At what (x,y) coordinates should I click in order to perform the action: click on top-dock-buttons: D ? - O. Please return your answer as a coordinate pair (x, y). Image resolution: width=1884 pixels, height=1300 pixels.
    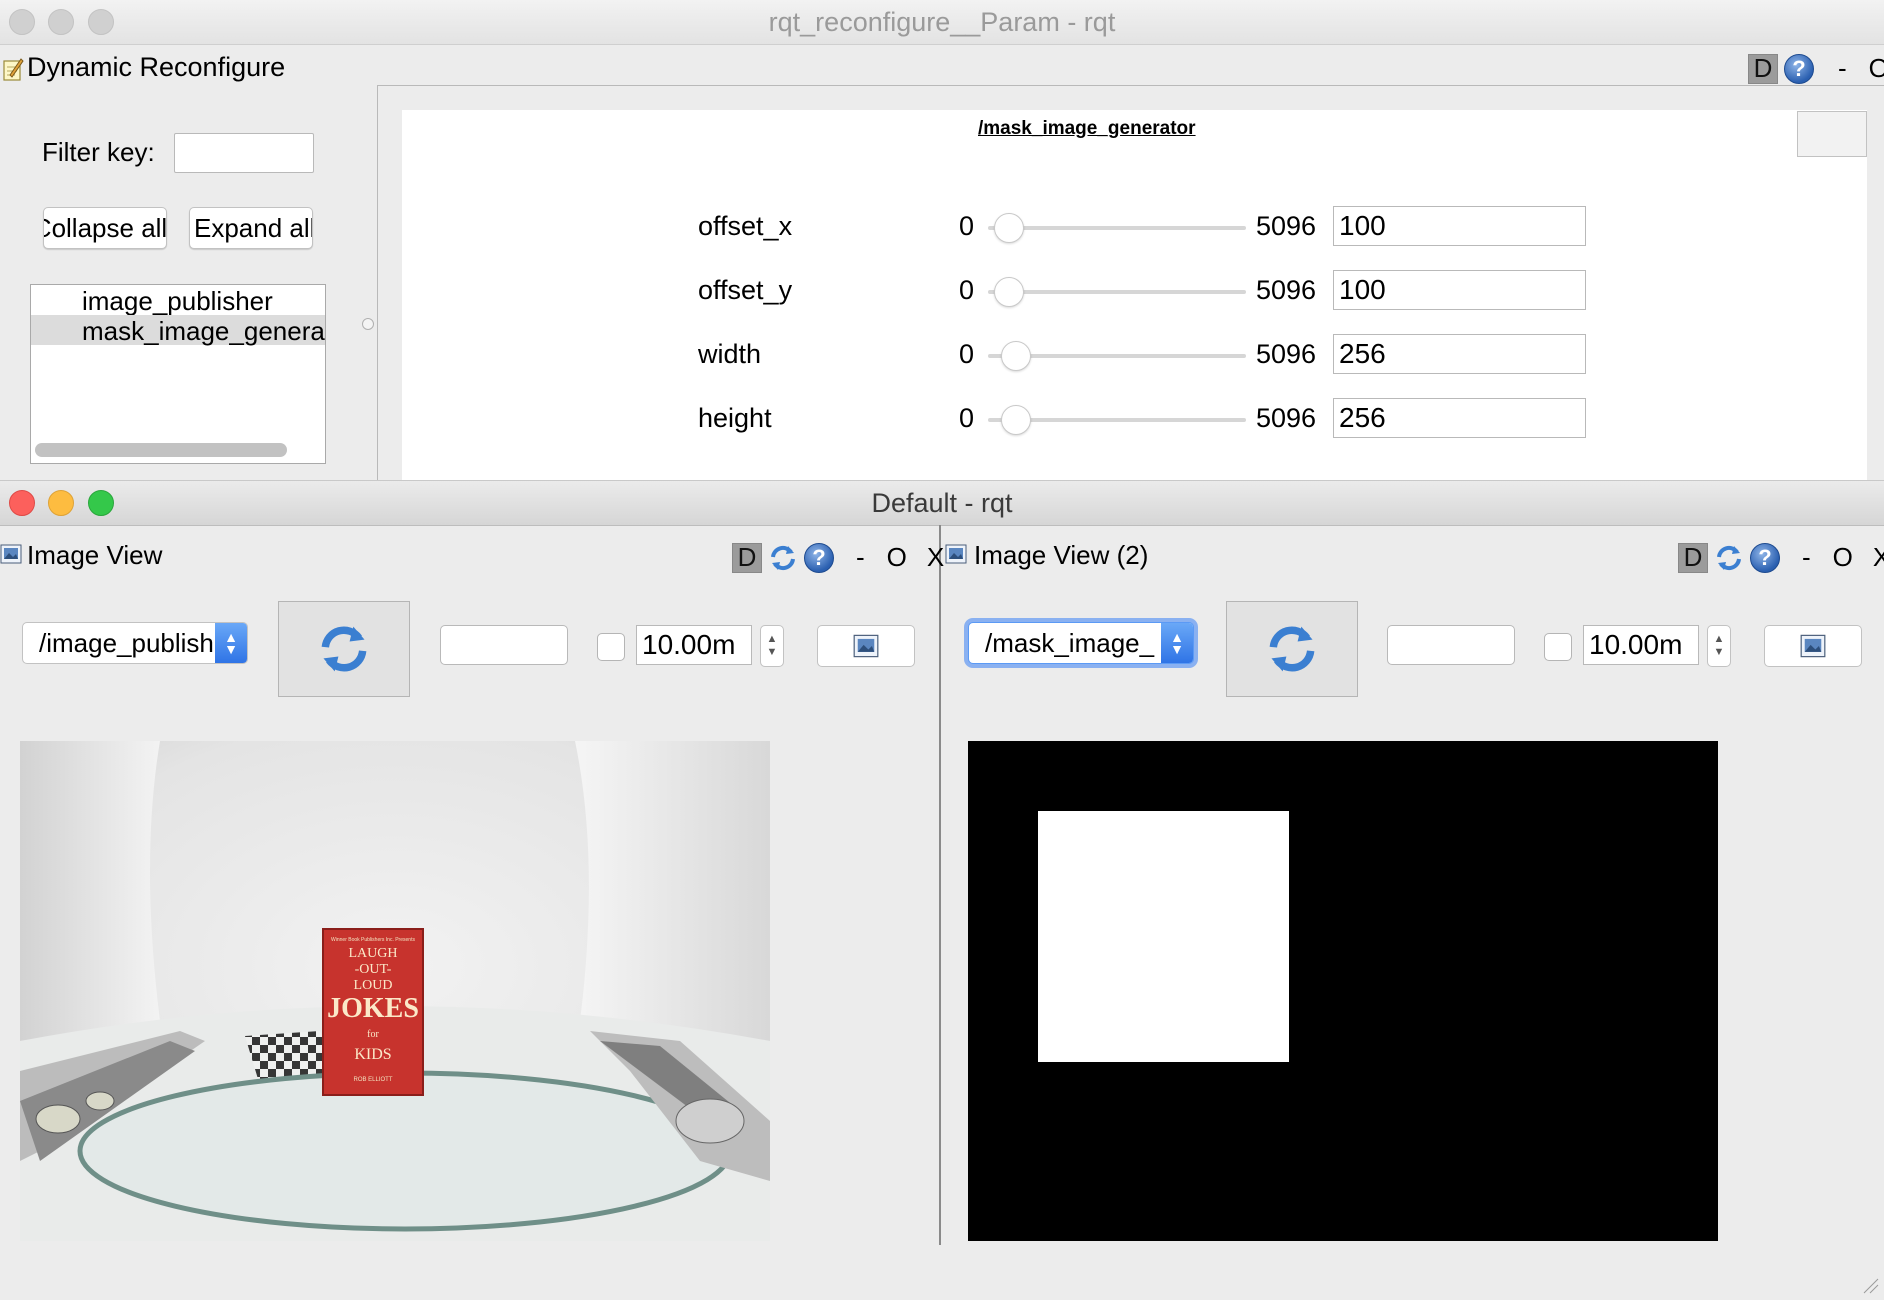
    Looking at the image, I should click on (1816, 68).